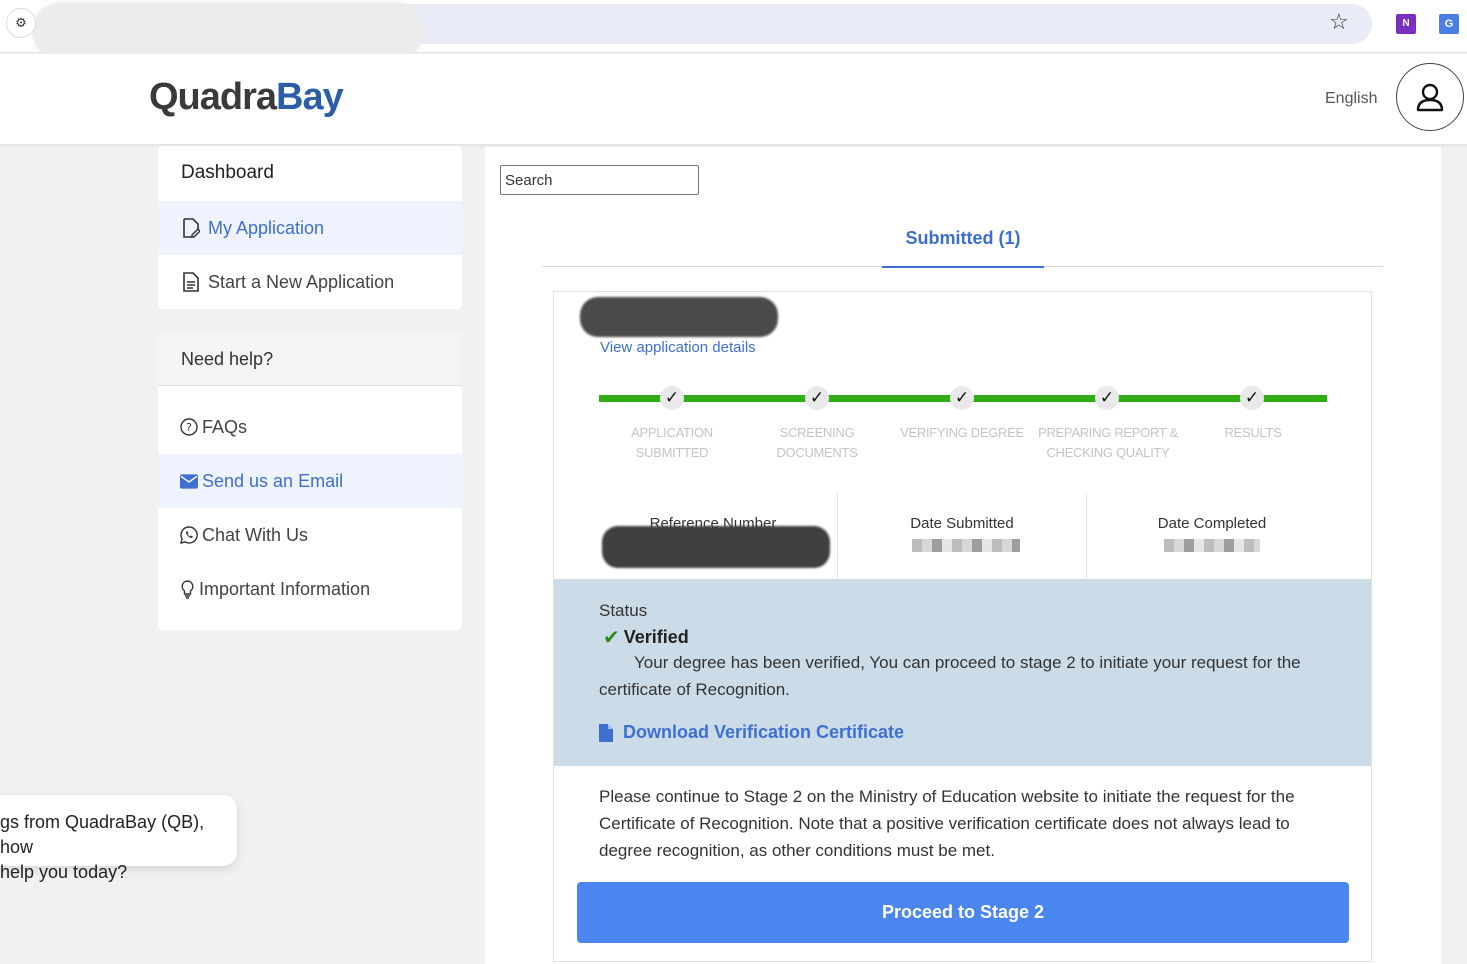  I want to click on view-application-details-link: View application details, so click(678, 347).